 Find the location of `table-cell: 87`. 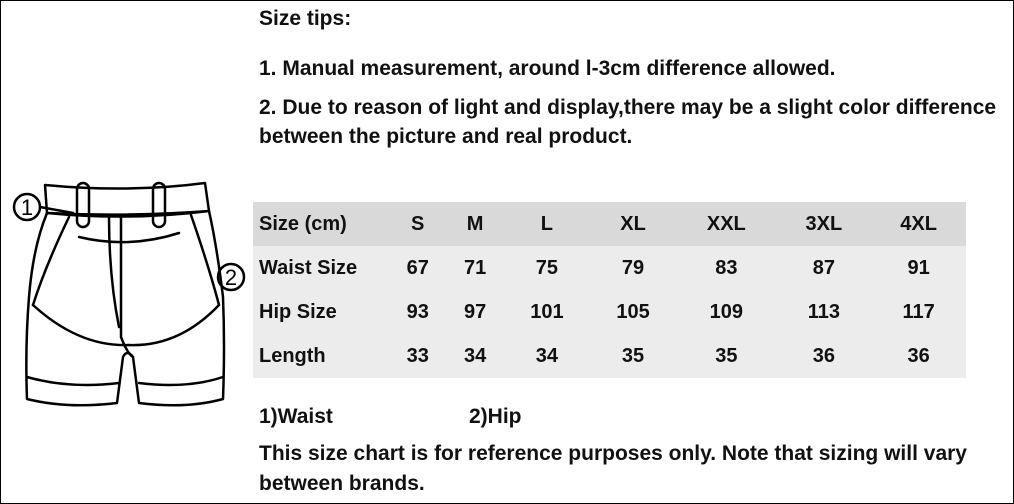

table-cell: 87 is located at coordinates (824, 268).